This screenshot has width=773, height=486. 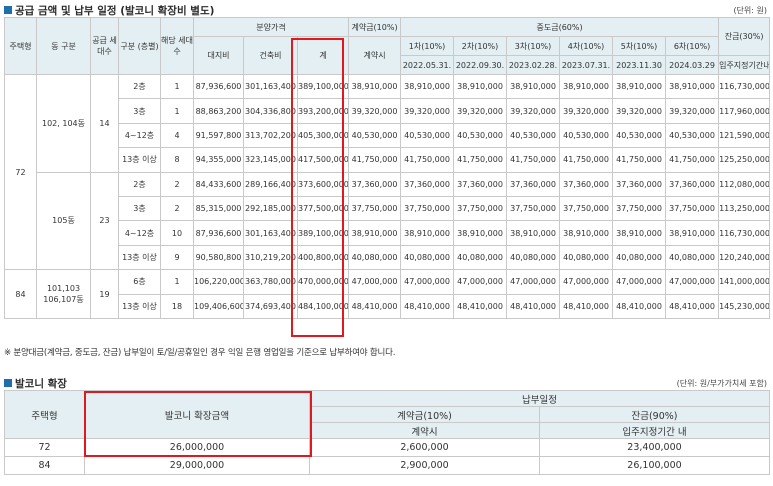 I want to click on th-total: 계, so click(x=323, y=55).